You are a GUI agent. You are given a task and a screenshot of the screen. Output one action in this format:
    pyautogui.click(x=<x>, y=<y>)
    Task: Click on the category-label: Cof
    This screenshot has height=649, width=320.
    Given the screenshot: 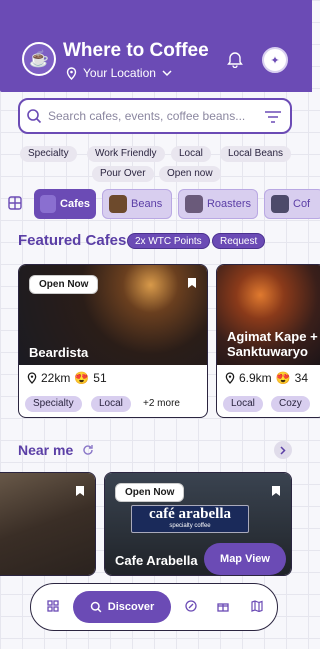 What is the action you would take?
    pyautogui.click(x=302, y=204)
    